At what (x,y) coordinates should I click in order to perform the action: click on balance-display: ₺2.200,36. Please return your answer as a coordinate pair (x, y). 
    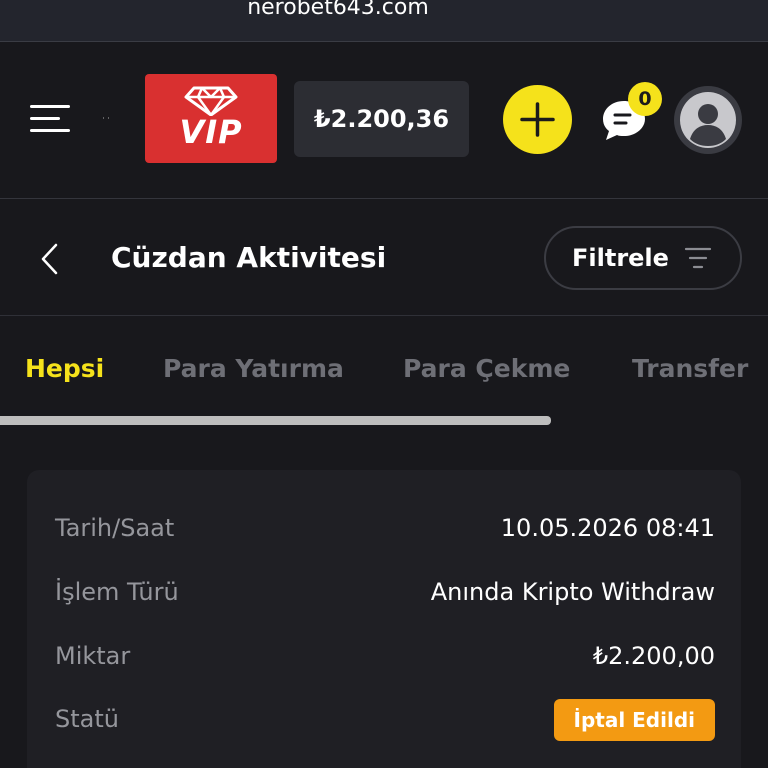
    Looking at the image, I should click on (381, 119).